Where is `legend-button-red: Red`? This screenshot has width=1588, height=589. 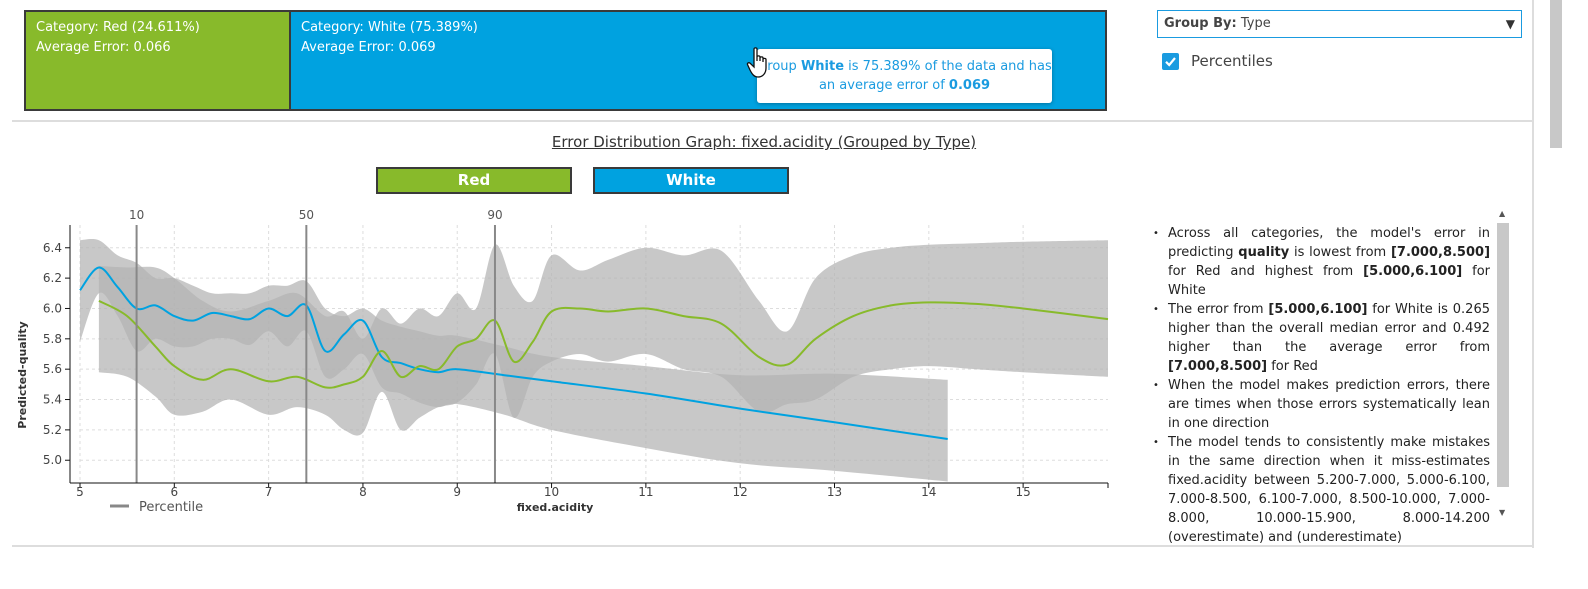
legend-button-red: Red is located at coordinates (474, 180).